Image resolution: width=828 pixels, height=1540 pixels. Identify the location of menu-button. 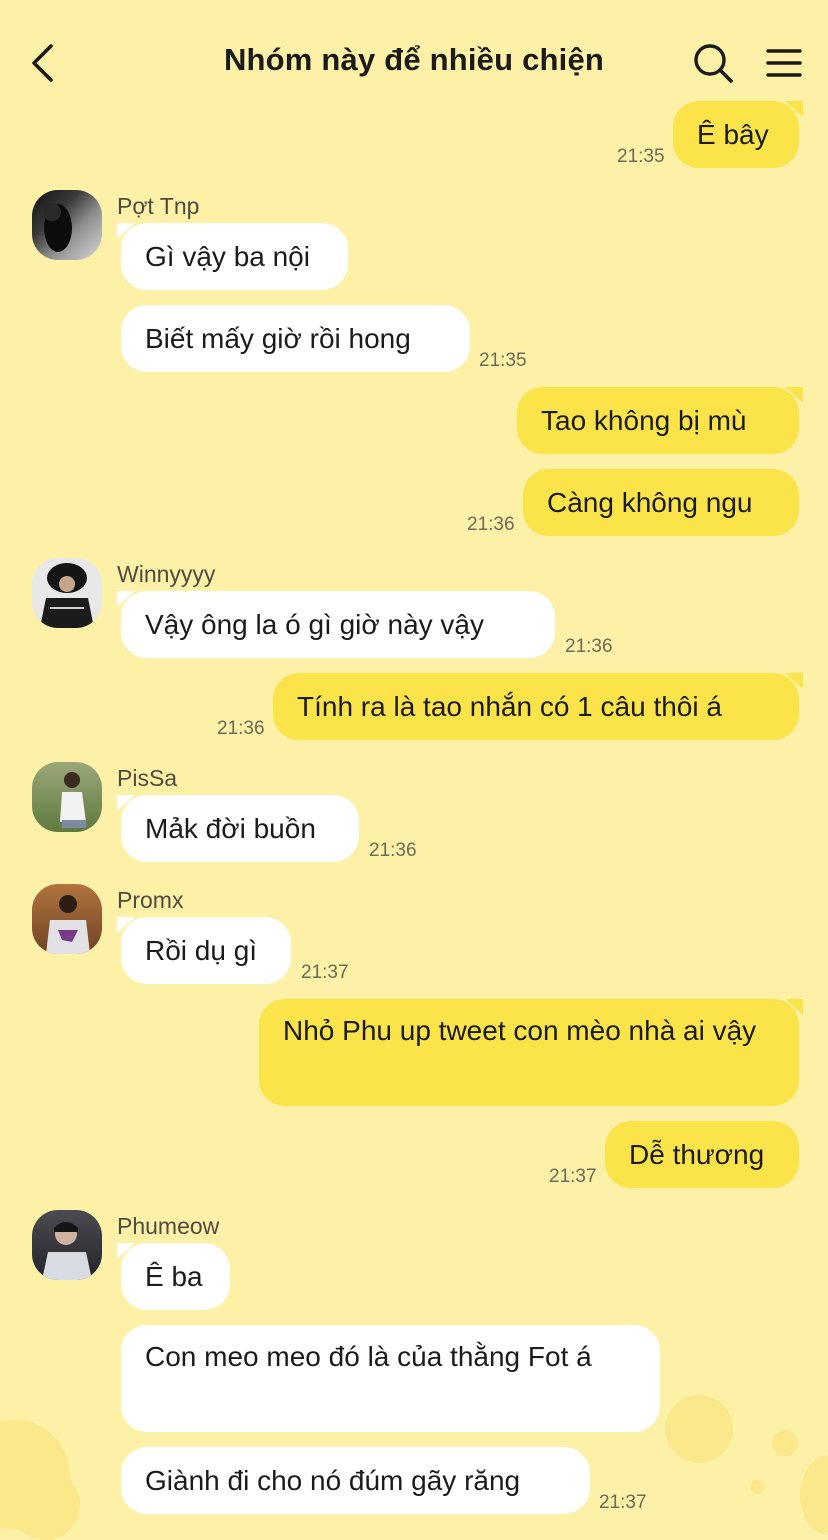
(784, 63).